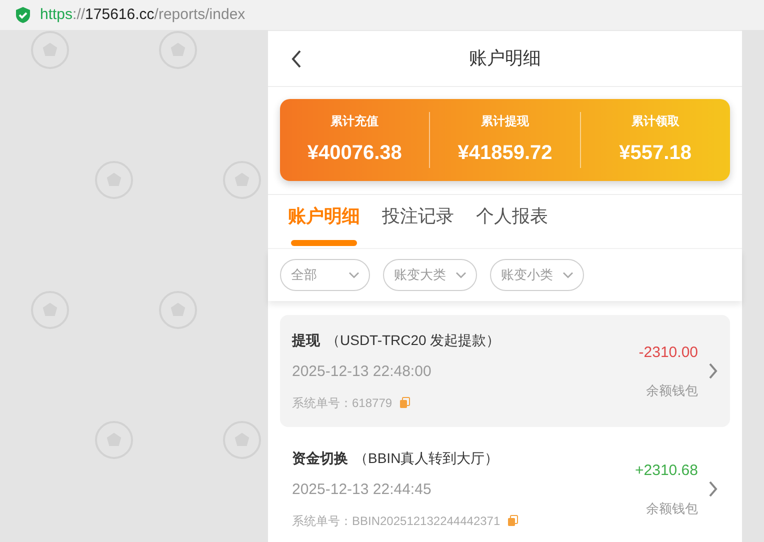  Describe the element at coordinates (23, 15) in the screenshot. I see `shield-check-icon` at that location.